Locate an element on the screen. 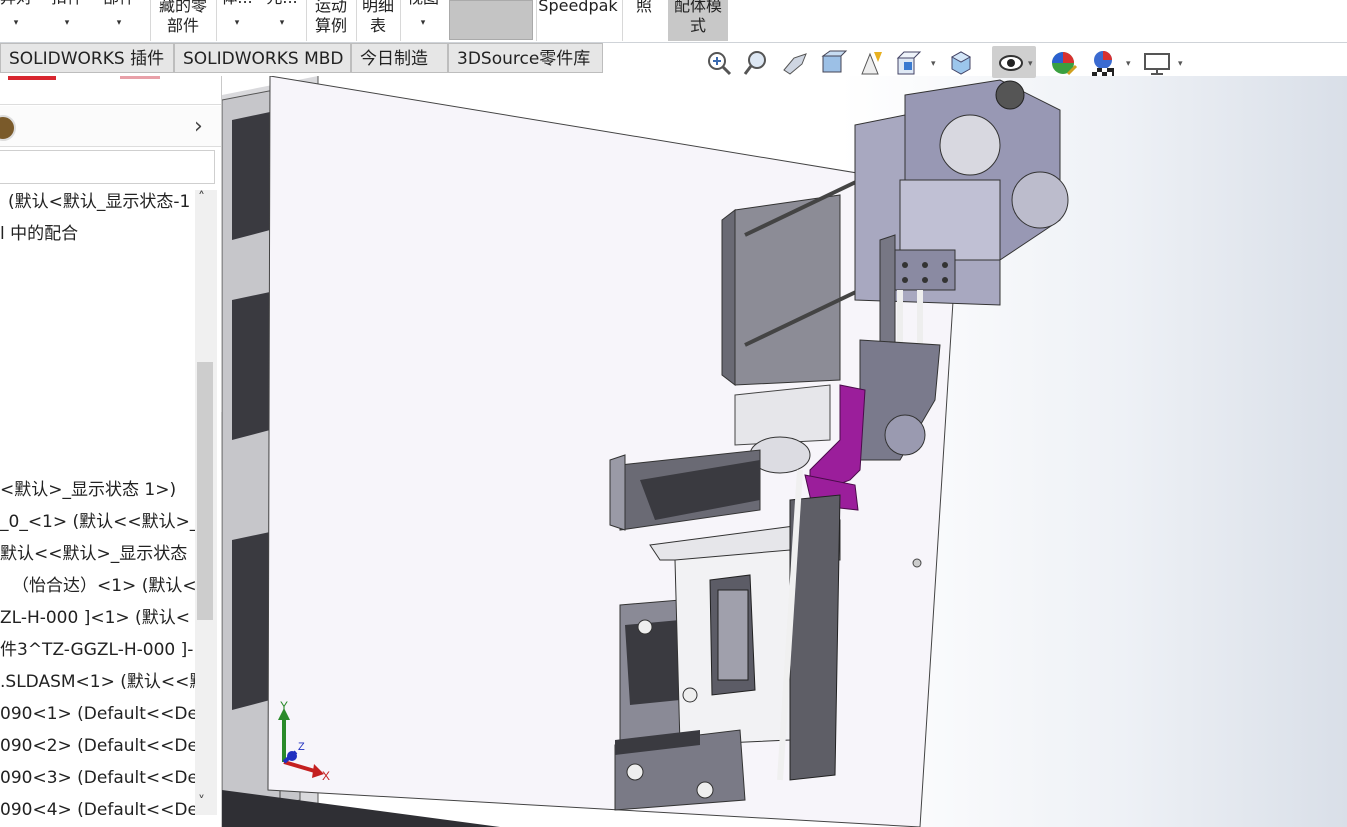 The height and width of the screenshot is (827, 1347). tree-item: 090<2> (Default<<Defa is located at coordinates (107, 746).